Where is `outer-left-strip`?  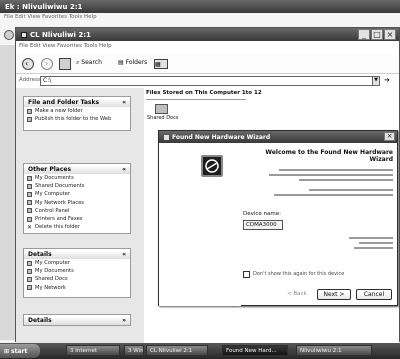
outer-left-strip is located at coordinates (7, 192).